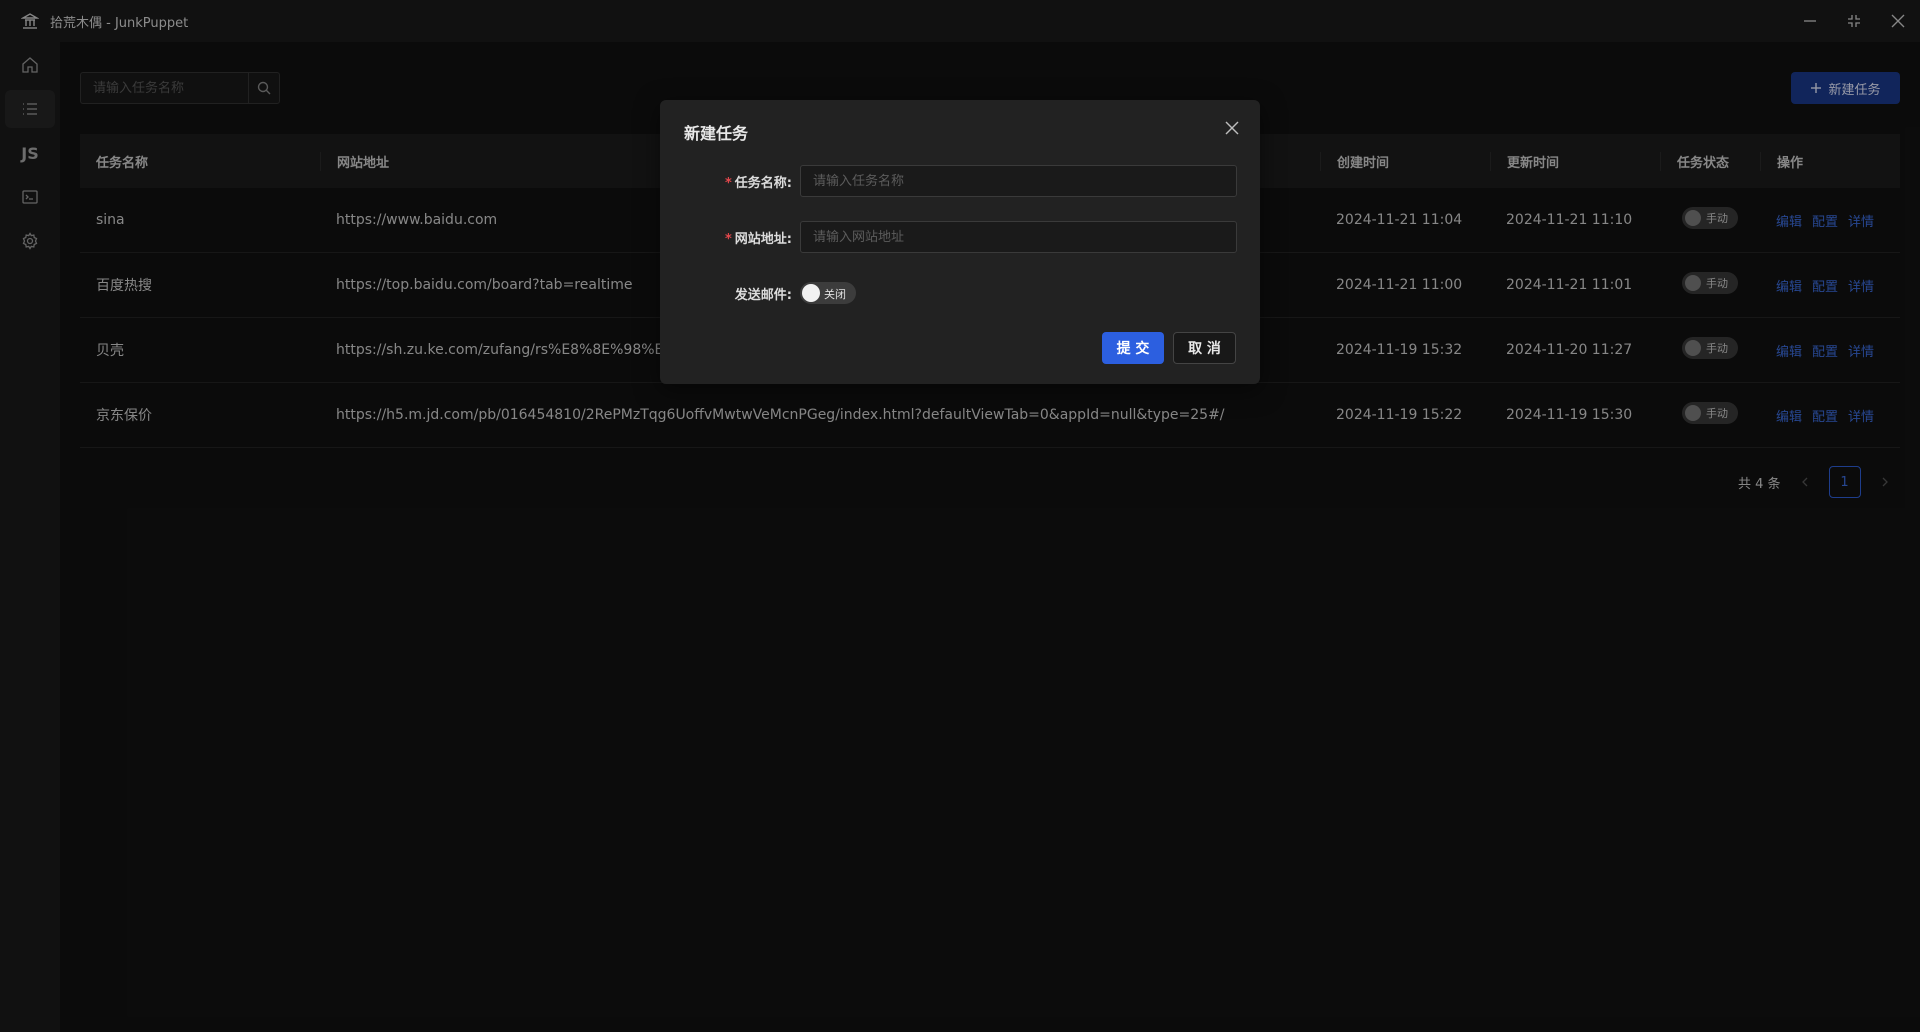 Image resolution: width=1920 pixels, height=1032 pixels. I want to click on task-url-label: * 网站地址:, so click(730, 237).